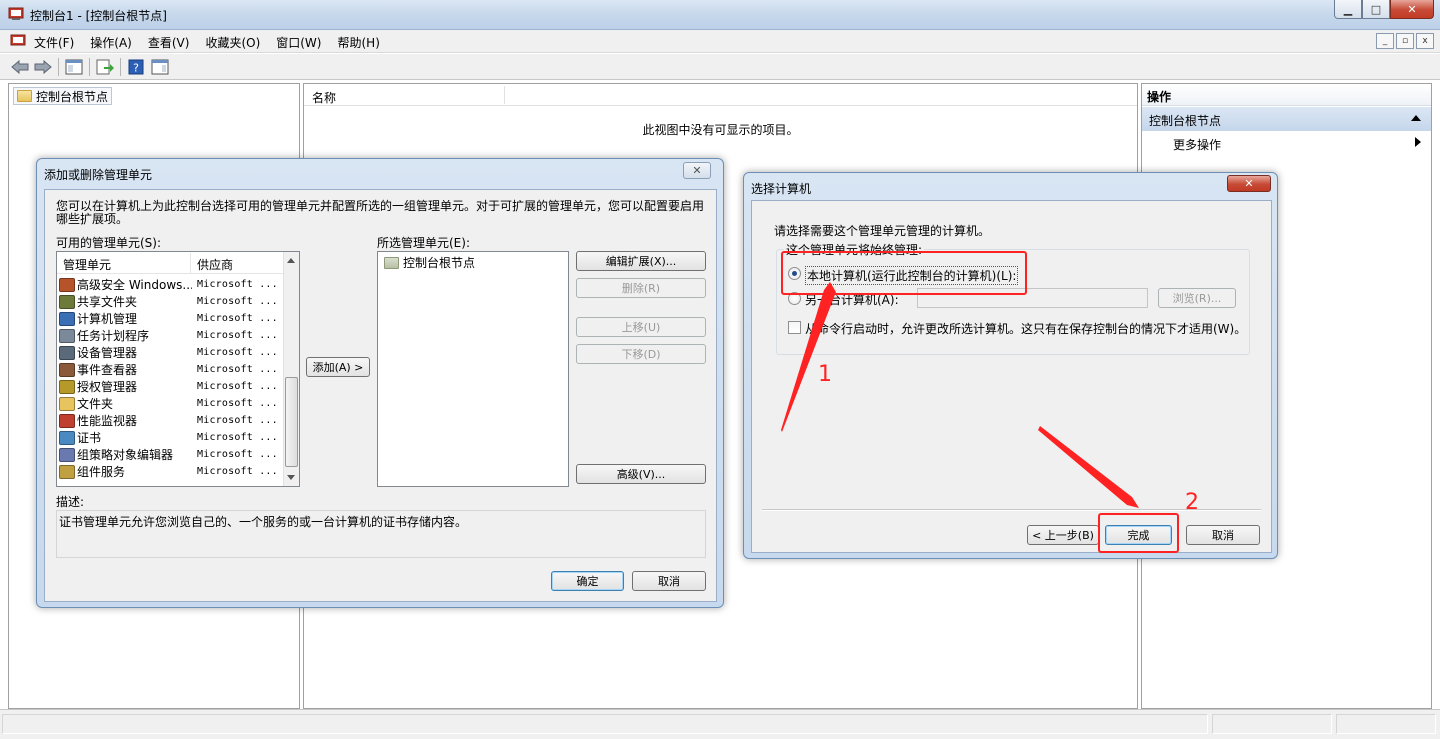  Describe the element at coordinates (1385, 41) in the screenshot. I see `child-minimize-button: _` at that location.